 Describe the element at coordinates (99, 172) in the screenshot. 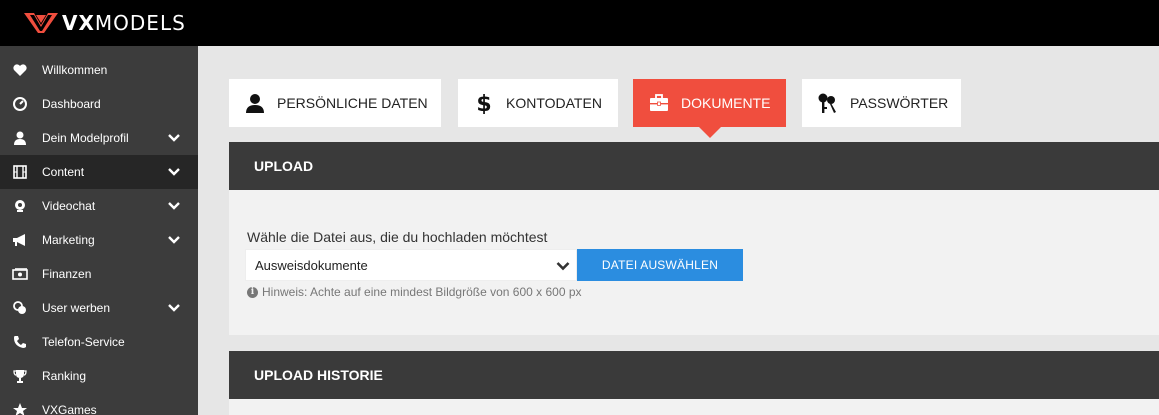

I see `sidebar-item-content: Content` at that location.